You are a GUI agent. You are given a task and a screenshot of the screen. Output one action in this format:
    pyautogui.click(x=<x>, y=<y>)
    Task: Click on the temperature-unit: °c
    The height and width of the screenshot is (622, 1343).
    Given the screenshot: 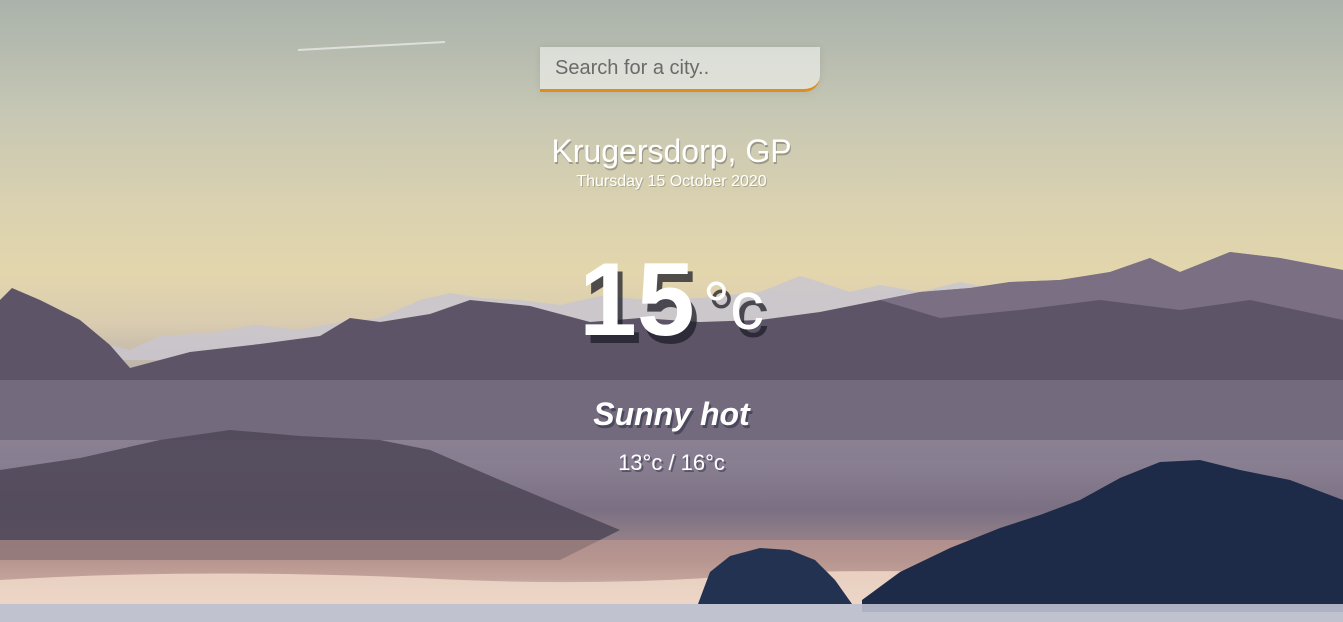 What is the action you would take?
    pyautogui.click(x=733, y=297)
    